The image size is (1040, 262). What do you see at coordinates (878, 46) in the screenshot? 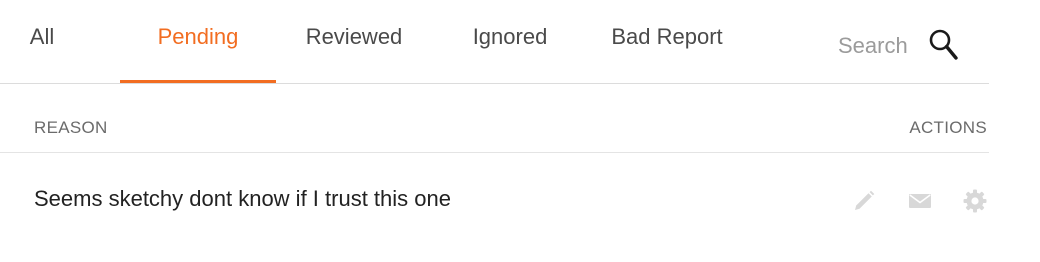
I see `search-input` at bounding box center [878, 46].